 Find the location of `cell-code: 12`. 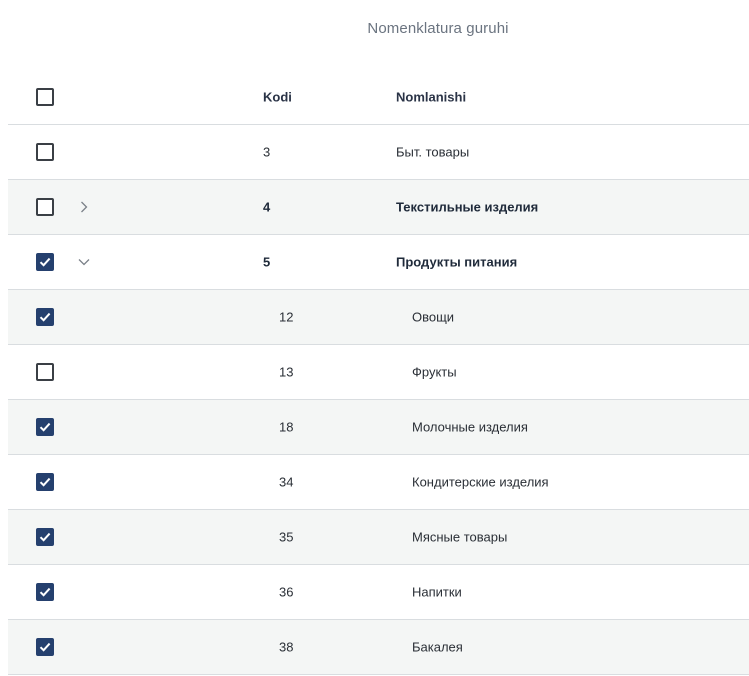

cell-code: 12 is located at coordinates (286, 317).